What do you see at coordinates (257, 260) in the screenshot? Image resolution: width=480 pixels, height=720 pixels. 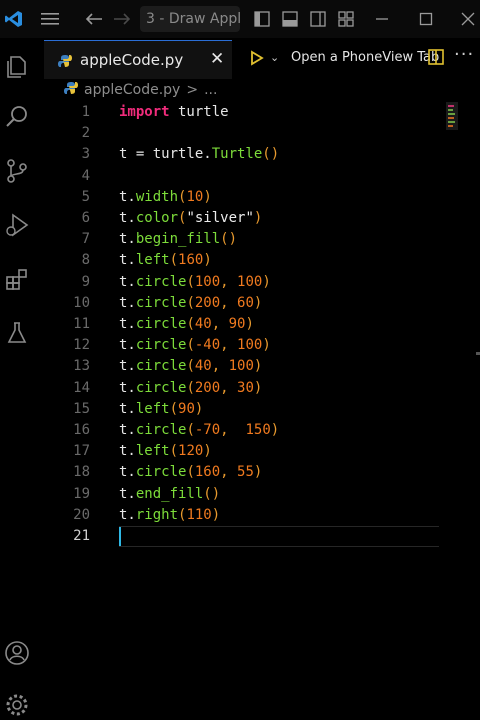 I see `code-line: 8 t.left(160)` at bounding box center [257, 260].